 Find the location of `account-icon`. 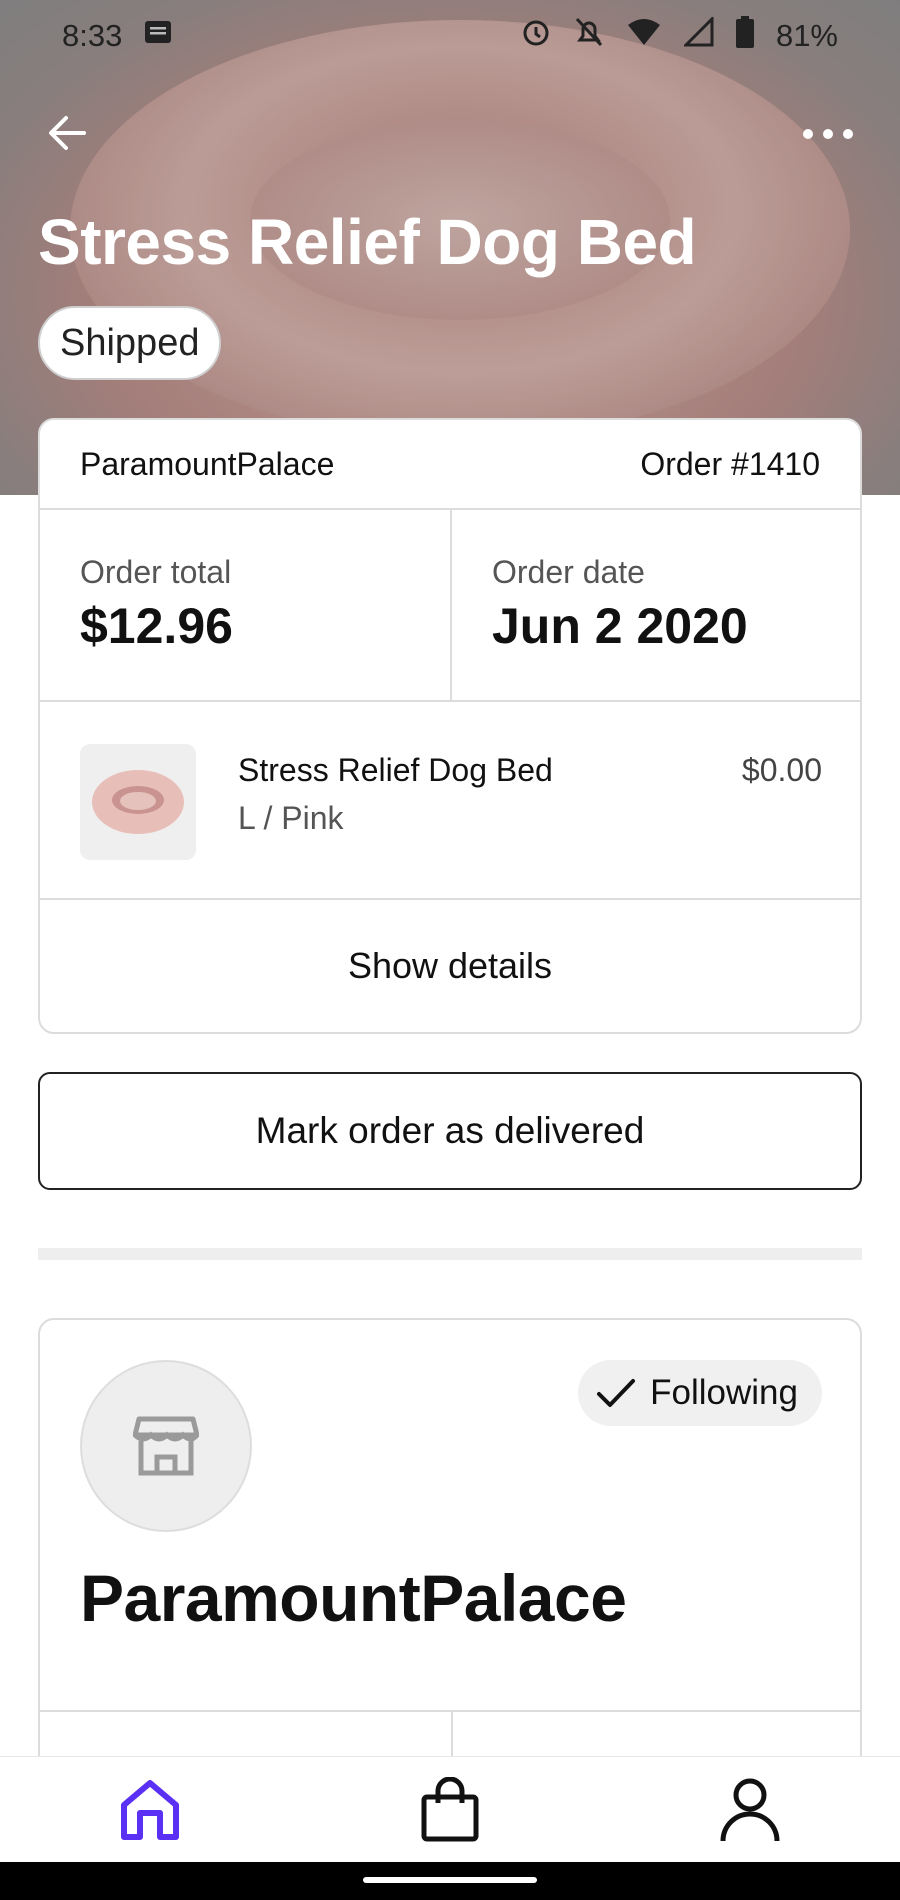

account-icon is located at coordinates (750, 1809).